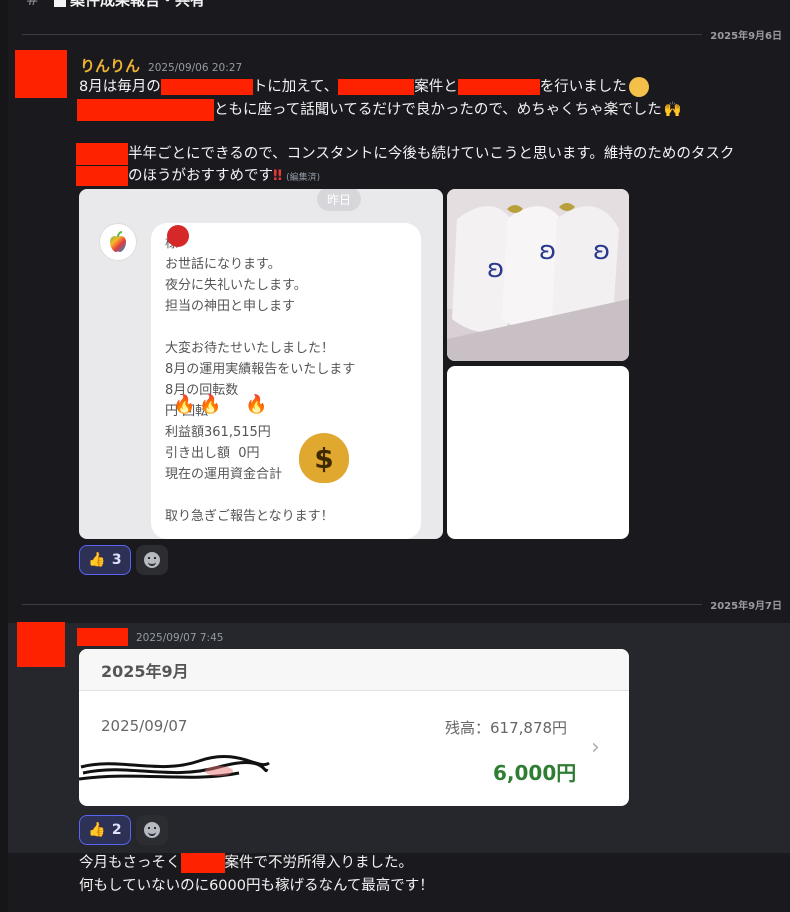 This screenshot has height=912, width=790. What do you see at coordinates (583, 87) in the screenshot?
I see `message-text: を行いました` at bounding box center [583, 87].